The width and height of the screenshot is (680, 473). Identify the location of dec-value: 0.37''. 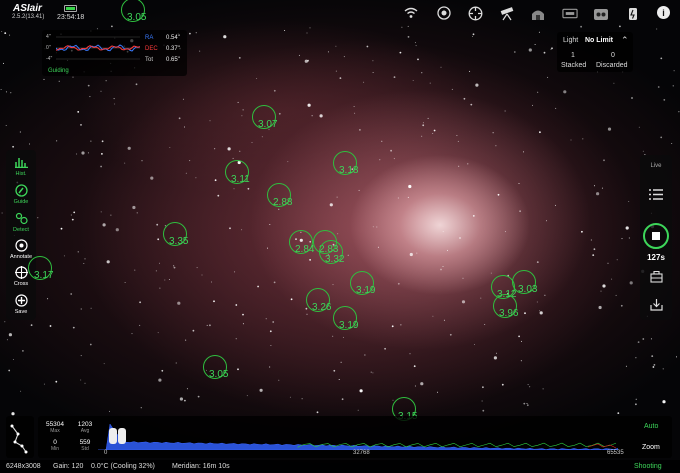
(173, 49).